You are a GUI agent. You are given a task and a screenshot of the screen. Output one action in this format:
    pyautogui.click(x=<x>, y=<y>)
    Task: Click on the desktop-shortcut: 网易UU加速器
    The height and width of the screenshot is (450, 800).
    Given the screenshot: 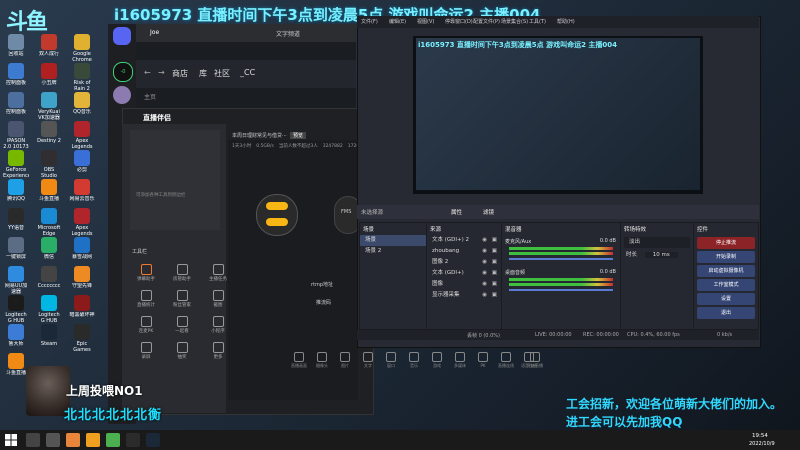 What is the action you would take?
    pyautogui.click(x=16, y=280)
    